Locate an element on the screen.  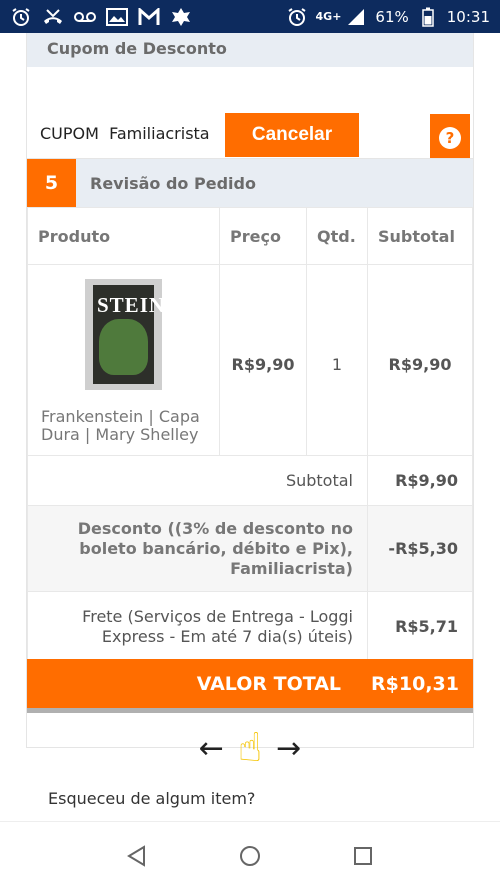
forgot-item-link: Esqueceu de algum item? is located at coordinates (151, 798).